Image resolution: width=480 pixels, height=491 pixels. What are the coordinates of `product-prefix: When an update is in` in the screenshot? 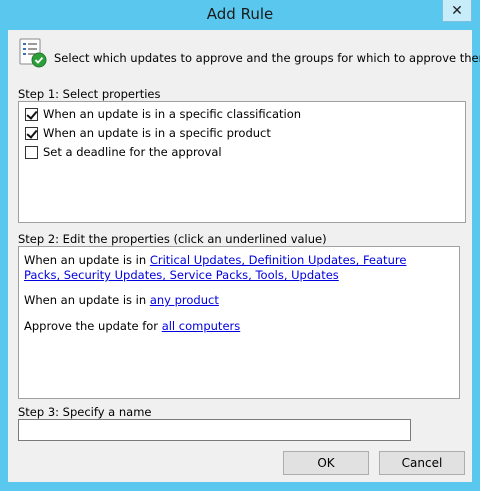 It's located at (87, 300).